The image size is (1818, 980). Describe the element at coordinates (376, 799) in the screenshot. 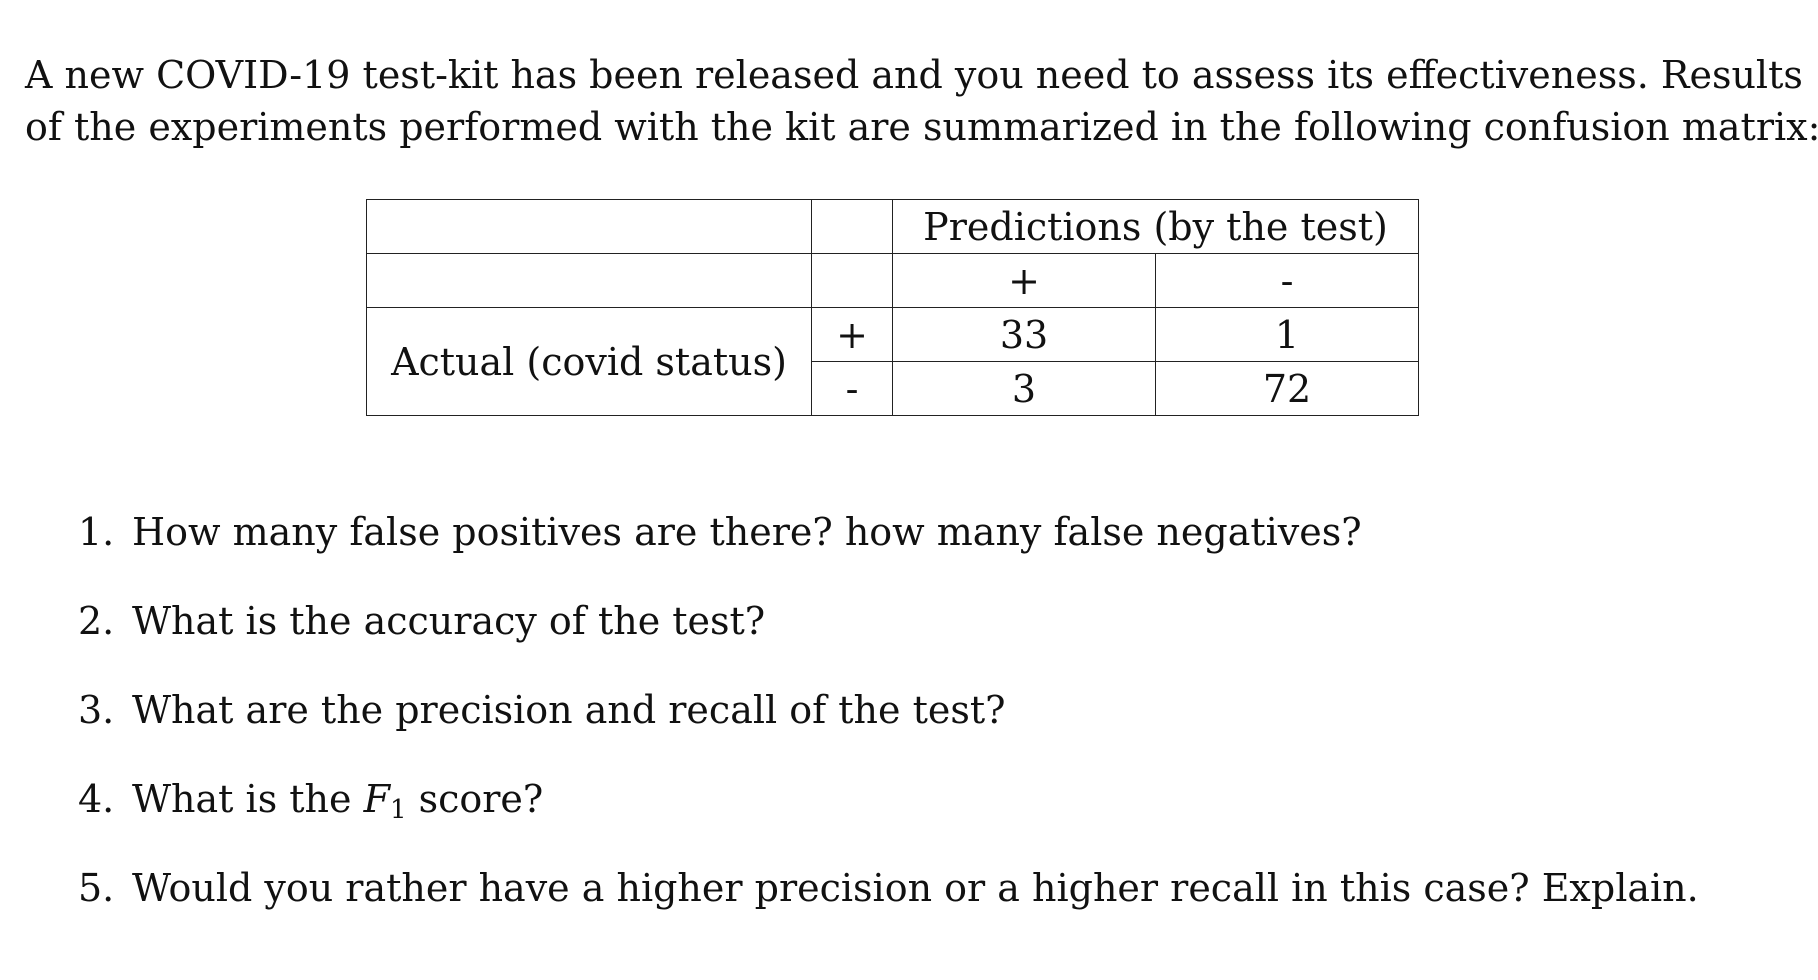

I see `f1-variable: F` at that location.